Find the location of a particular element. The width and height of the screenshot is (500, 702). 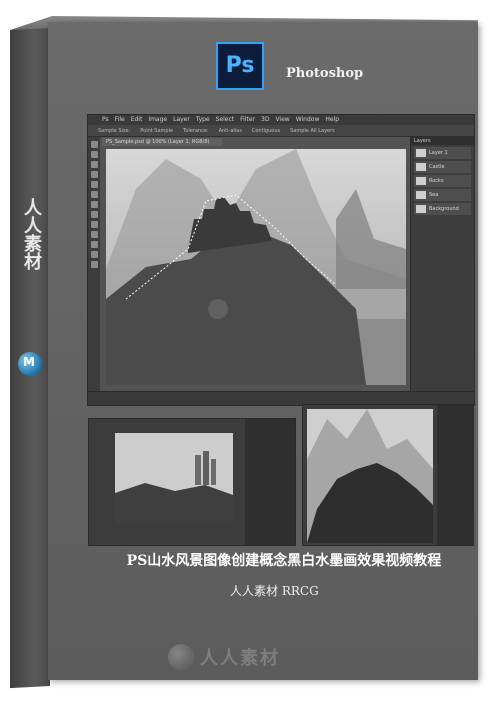

menu-item-view: View is located at coordinates (282, 120).